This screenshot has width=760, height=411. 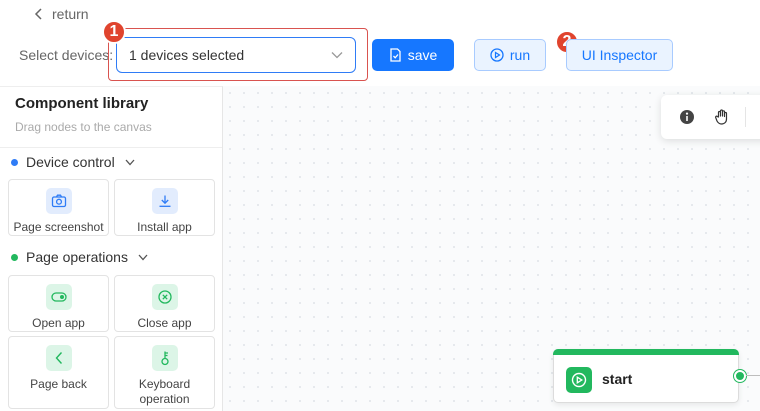 I want to click on run-button: run, so click(x=510, y=55).